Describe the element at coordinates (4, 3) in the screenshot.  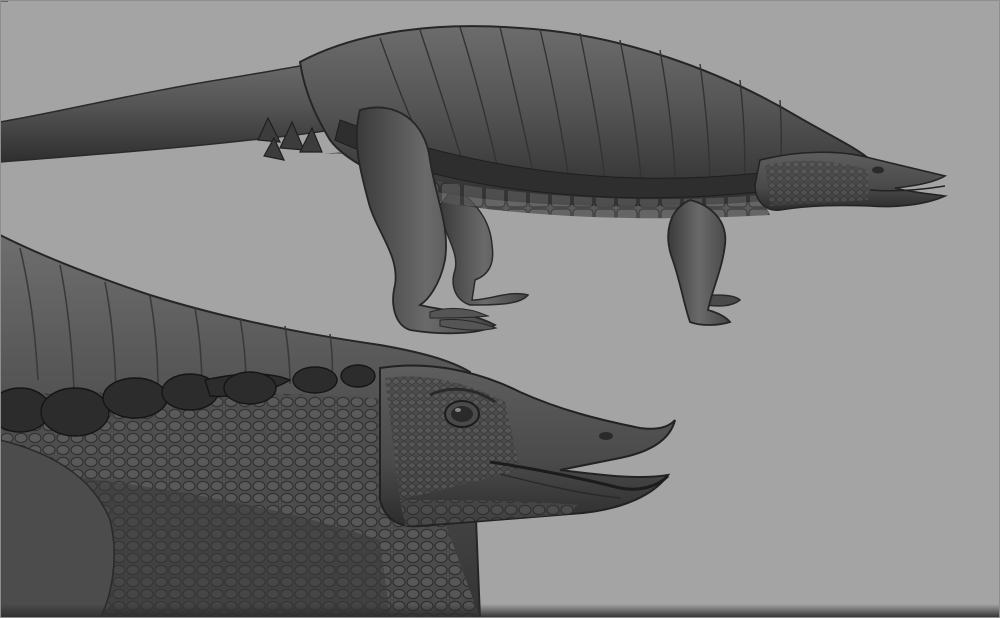
I see `viewport-corner-marker` at that location.